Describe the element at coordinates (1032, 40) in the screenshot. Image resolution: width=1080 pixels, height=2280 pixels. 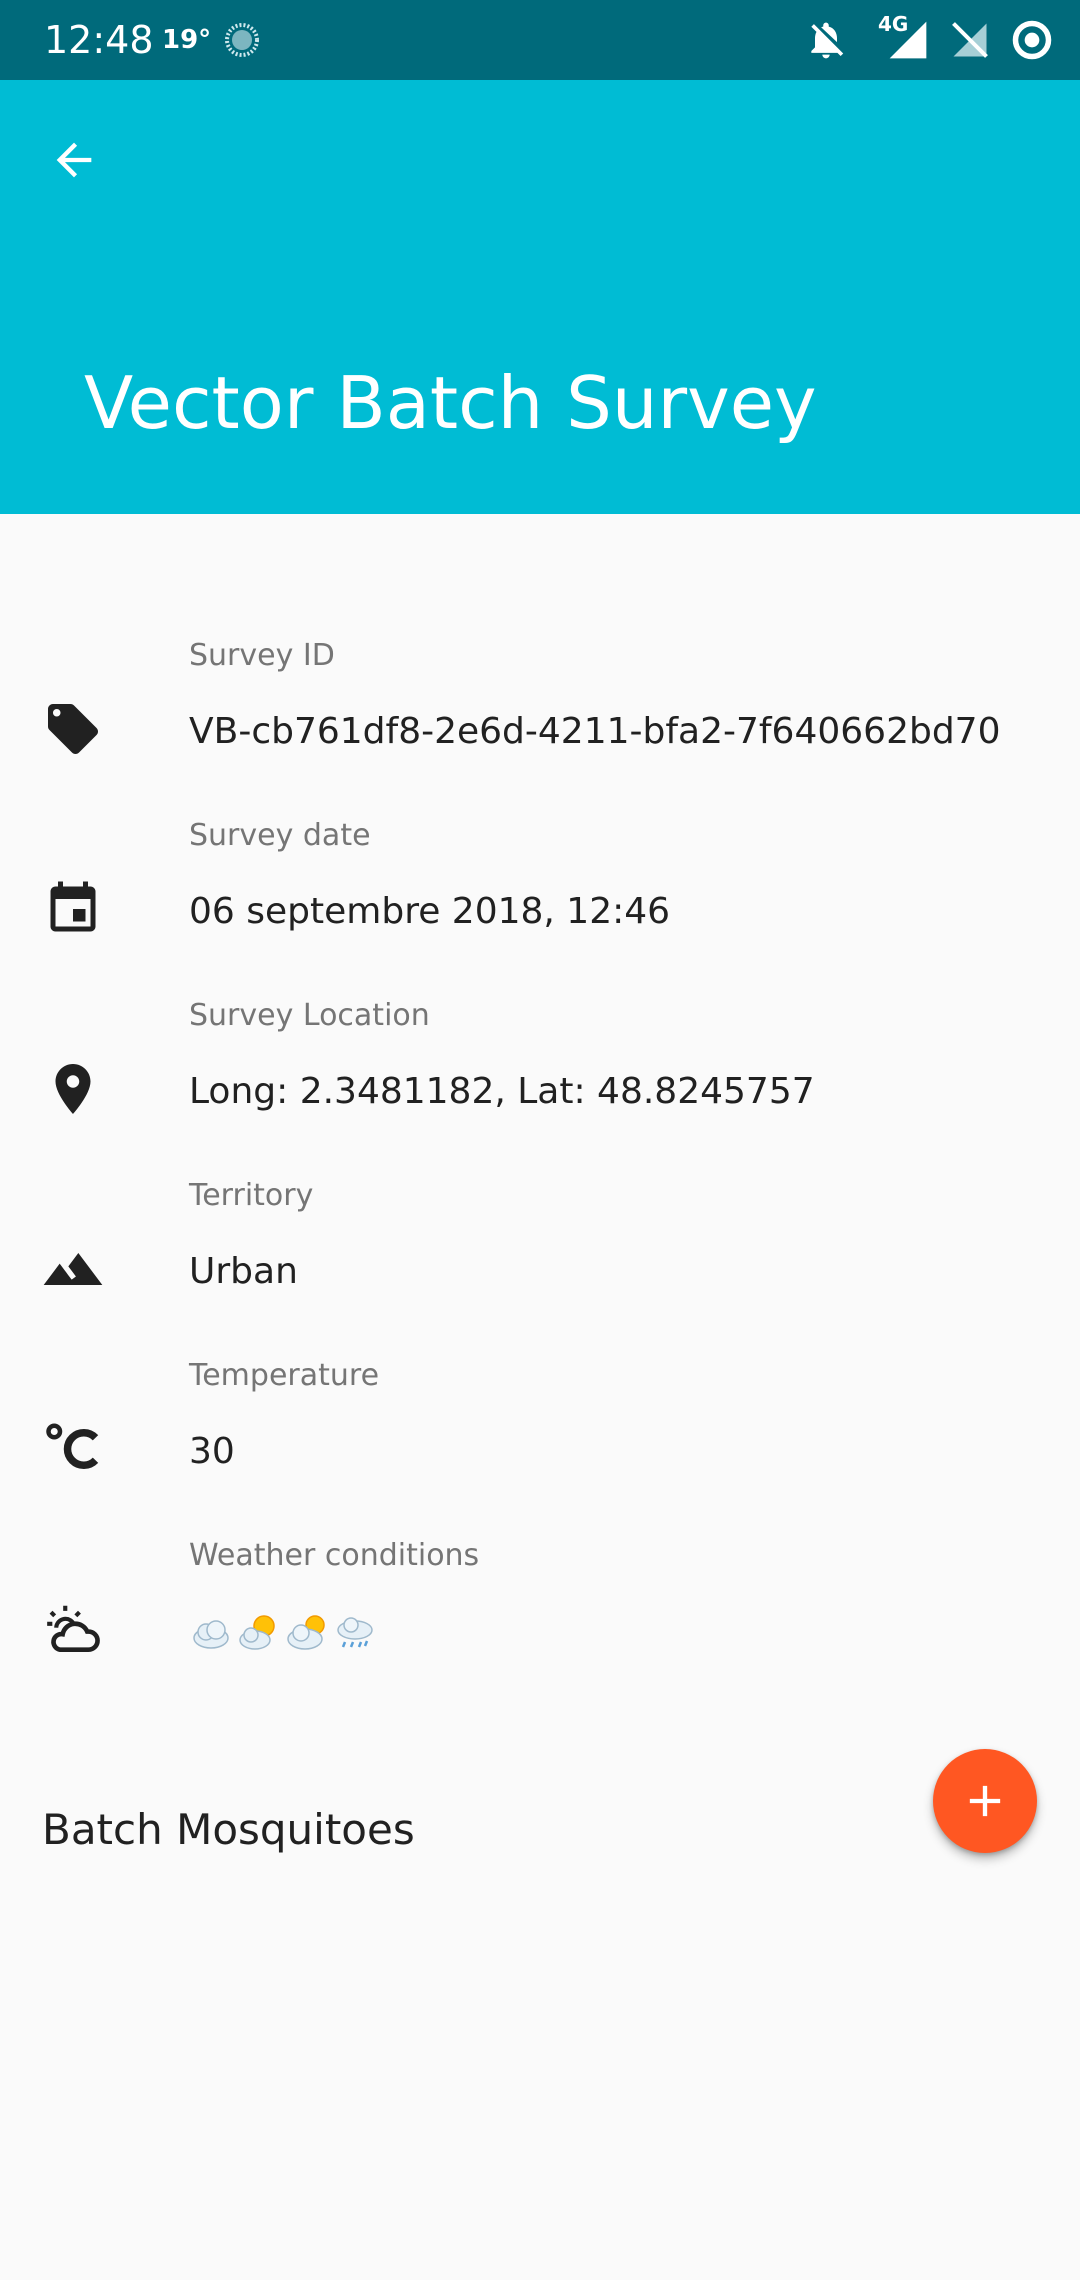
I see `sync-icon` at that location.